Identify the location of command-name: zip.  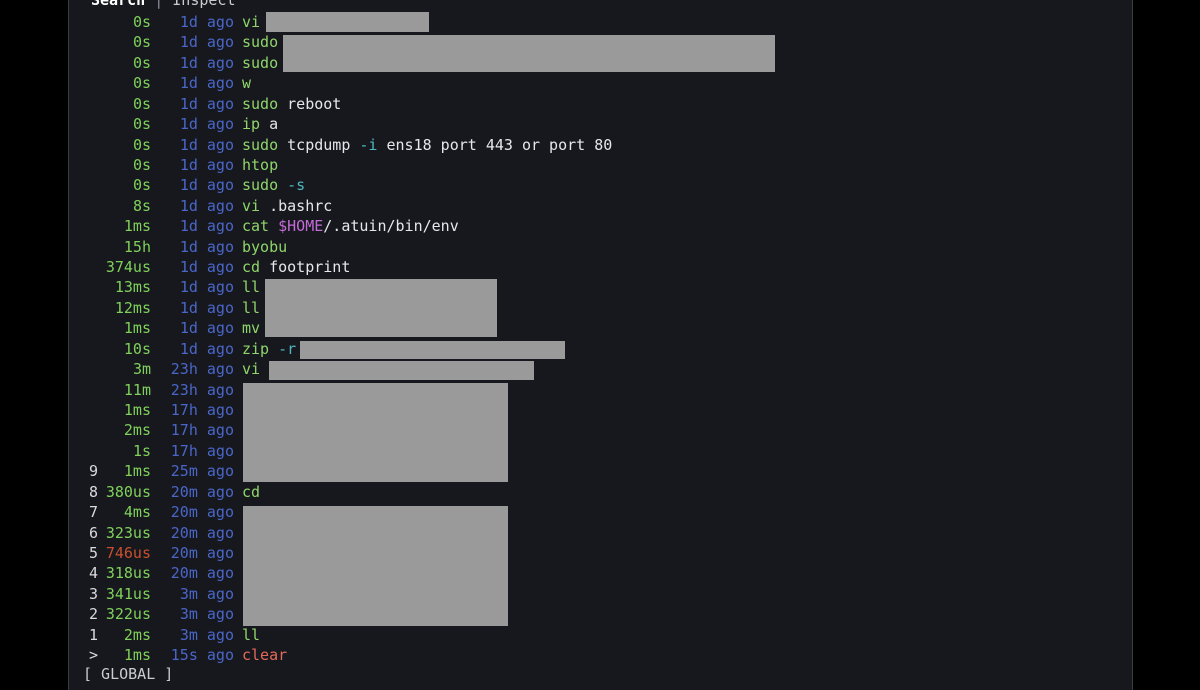
(256, 348).